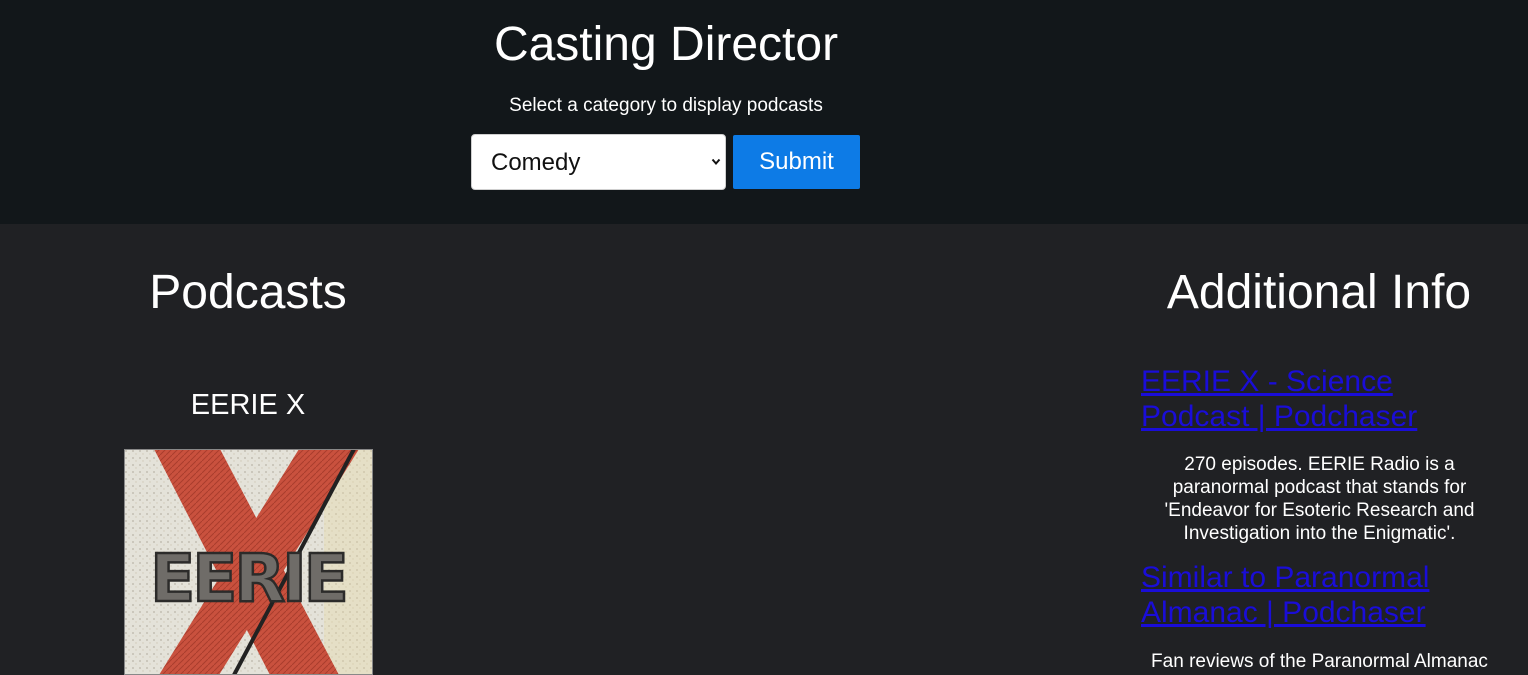 The image size is (1528, 675). I want to click on result-link: EERIE X - Science Podcast | Podchaser, so click(1306, 399).